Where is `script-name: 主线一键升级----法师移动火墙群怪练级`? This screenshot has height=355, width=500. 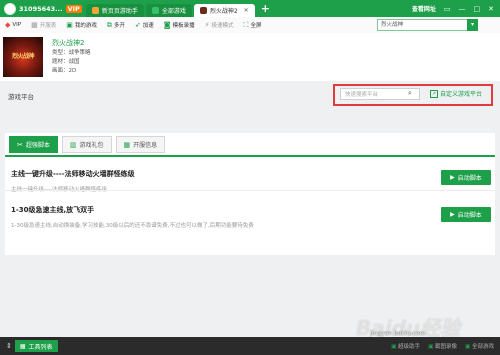 script-name: 主线一键升级----法师移动火墙群怪练级 is located at coordinates (73, 174).